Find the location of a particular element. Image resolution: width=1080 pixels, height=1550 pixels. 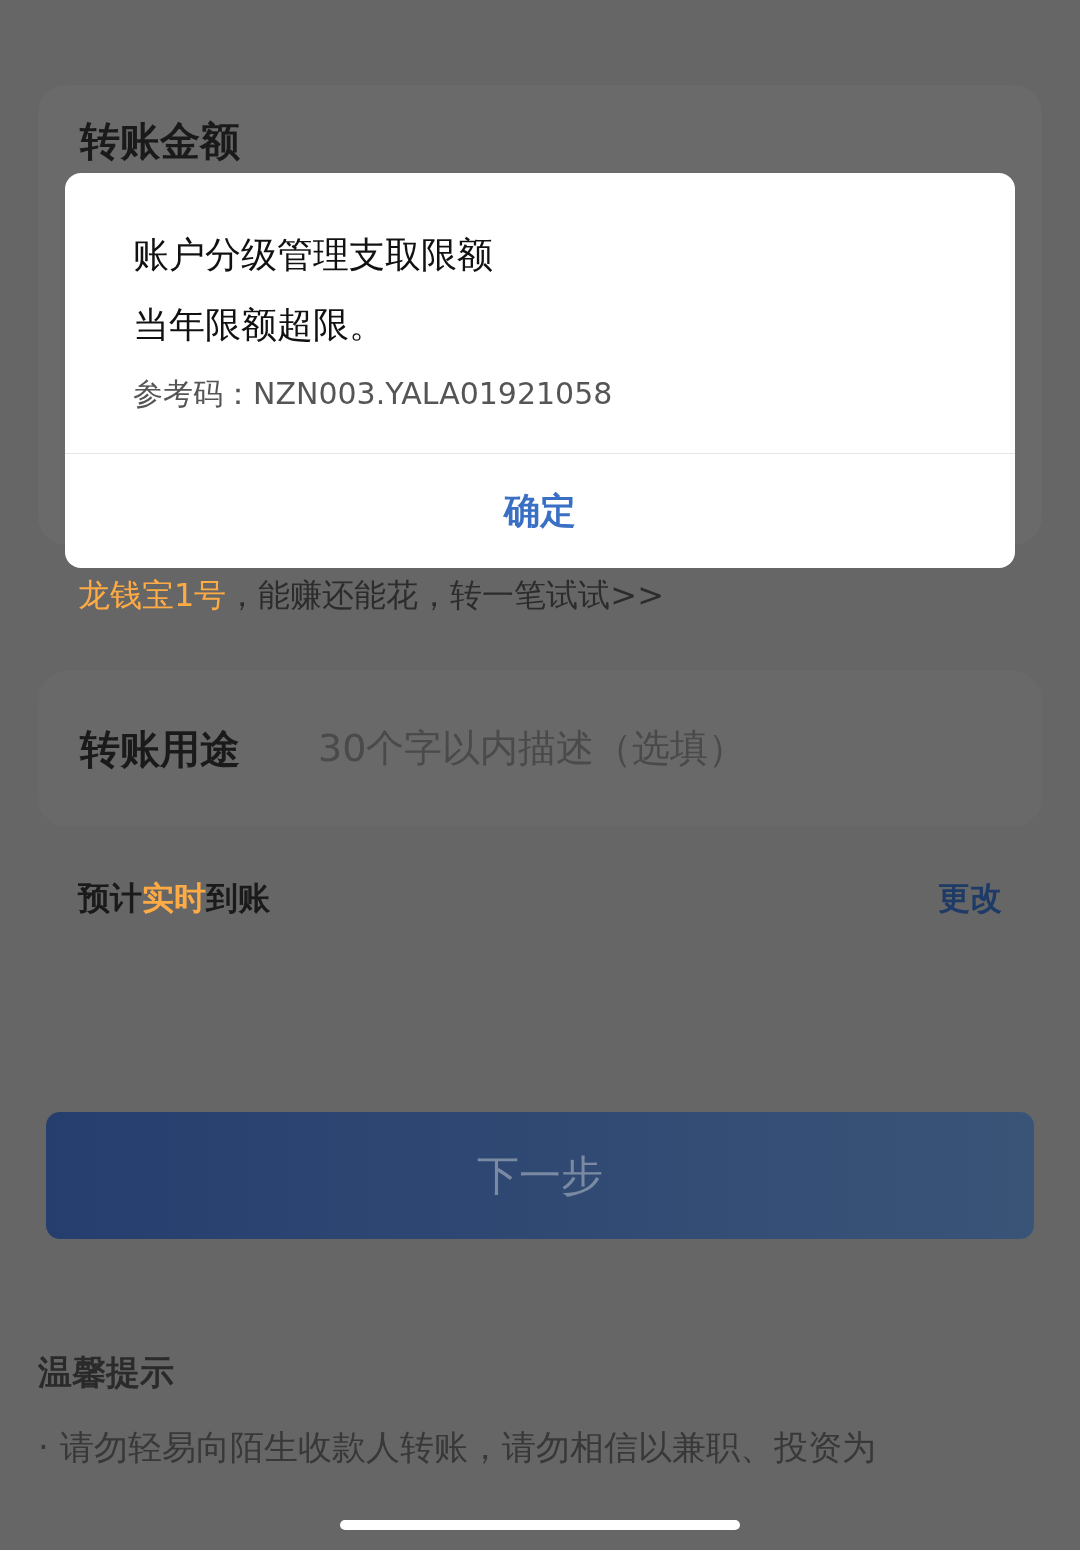

confirm-button: 确定 is located at coordinates (540, 510).